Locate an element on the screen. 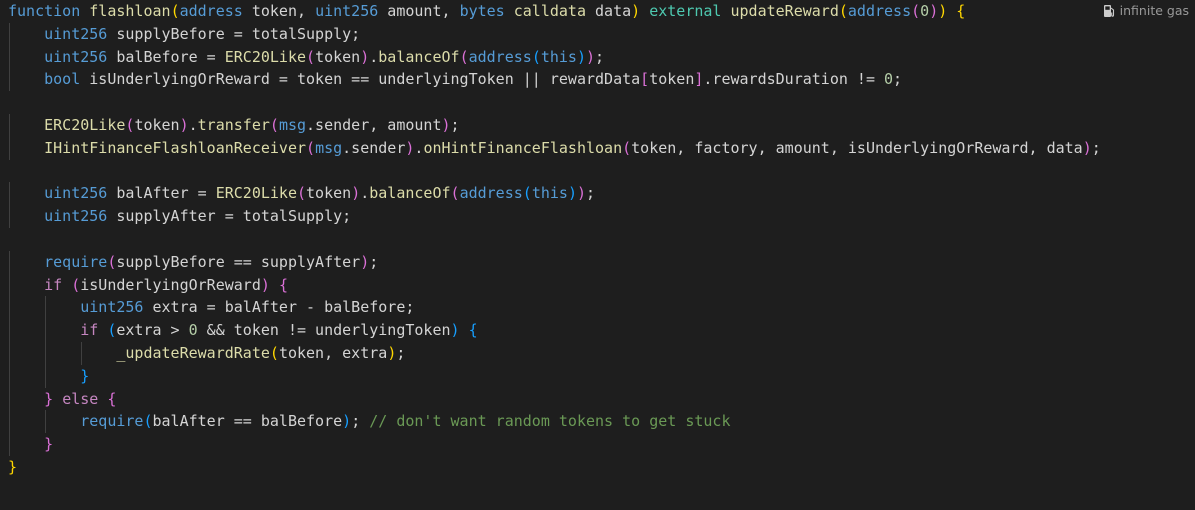 Image resolution: width=1195 pixels, height=510 pixels. code-token: ; is located at coordinates (401, 352).